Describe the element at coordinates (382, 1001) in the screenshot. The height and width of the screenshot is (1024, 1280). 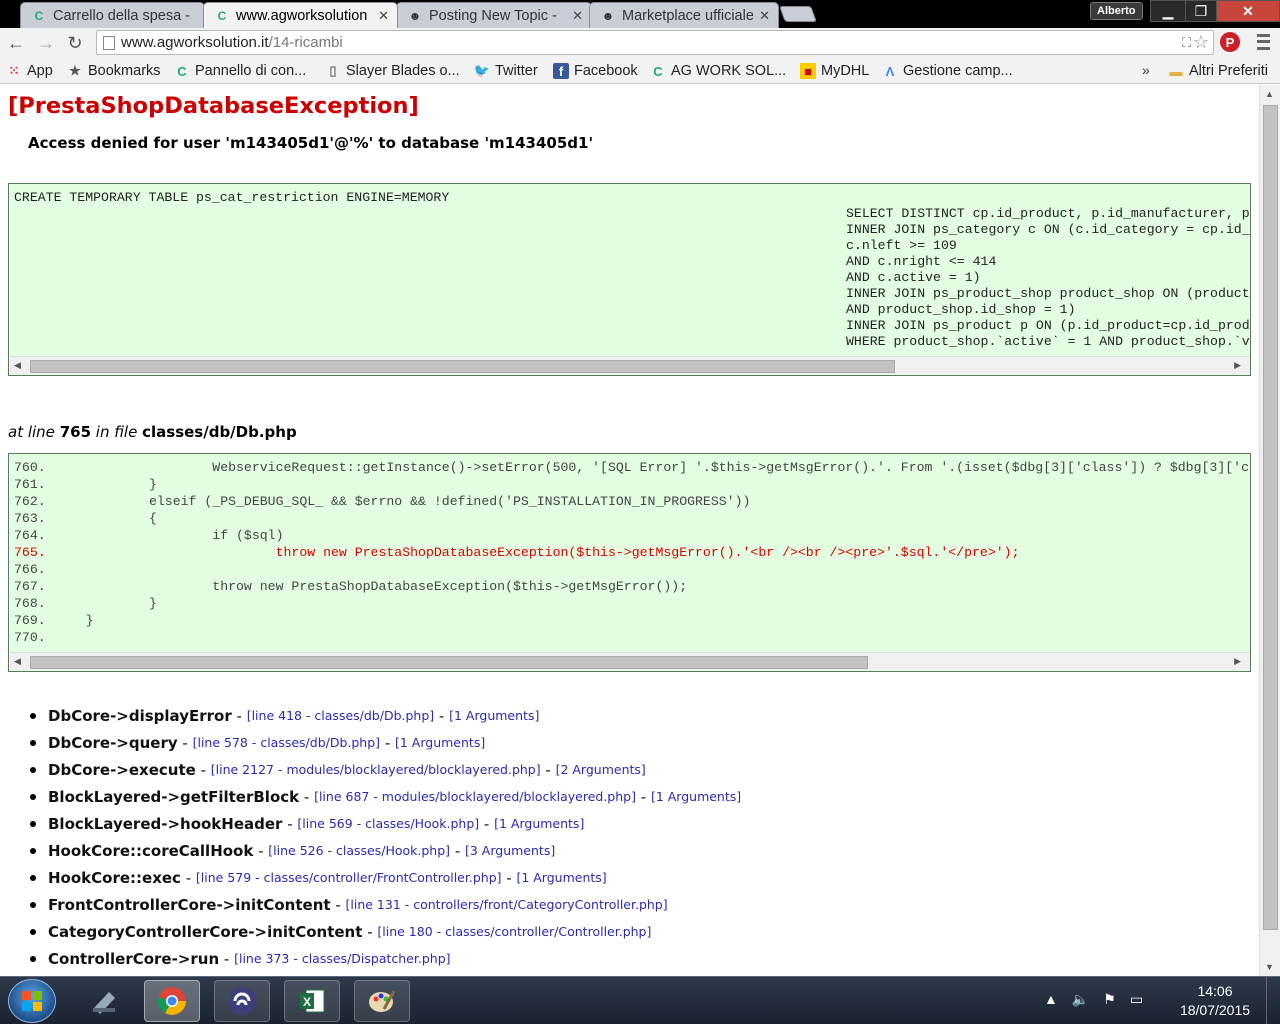
I see `paint-icon` at that location.